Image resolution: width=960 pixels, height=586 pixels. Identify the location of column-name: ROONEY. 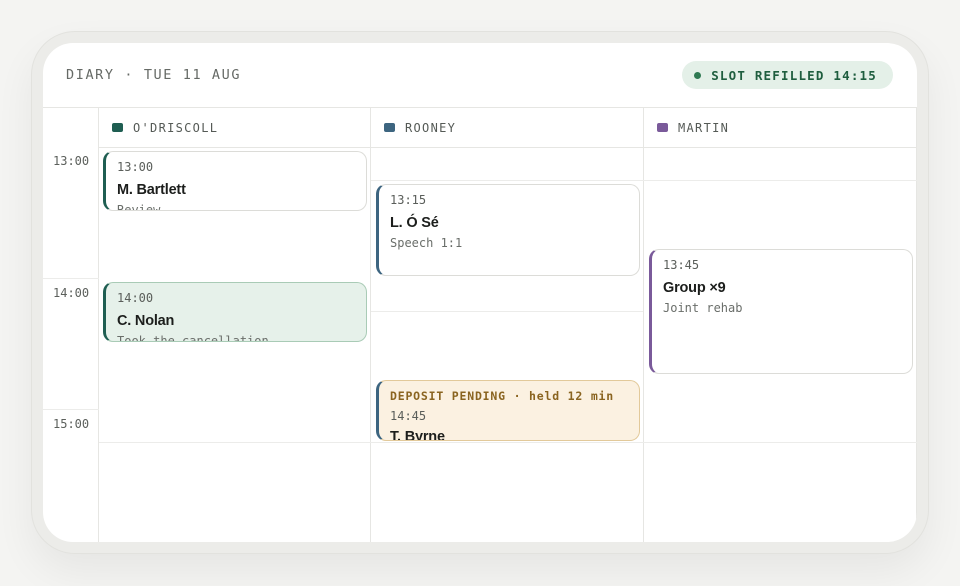
(431, 127).